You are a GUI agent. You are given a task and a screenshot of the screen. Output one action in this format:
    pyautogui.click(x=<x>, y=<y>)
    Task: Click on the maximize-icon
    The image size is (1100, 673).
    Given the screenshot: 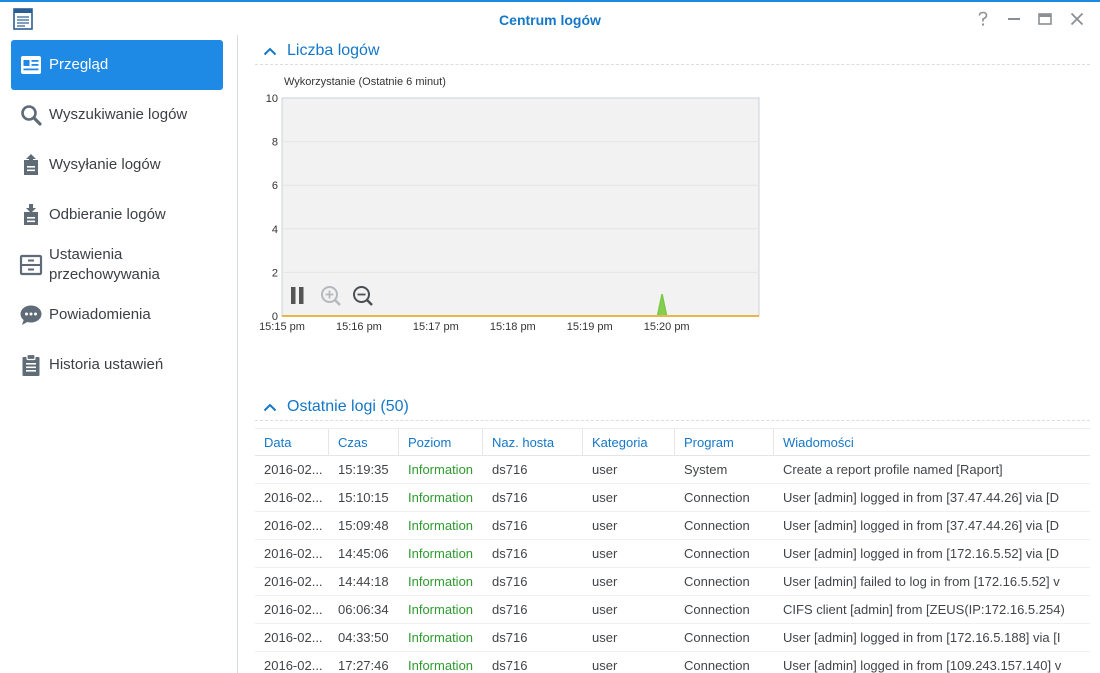 What is the action you would take?
    pyautogui.click(x=1045, y=19)
    